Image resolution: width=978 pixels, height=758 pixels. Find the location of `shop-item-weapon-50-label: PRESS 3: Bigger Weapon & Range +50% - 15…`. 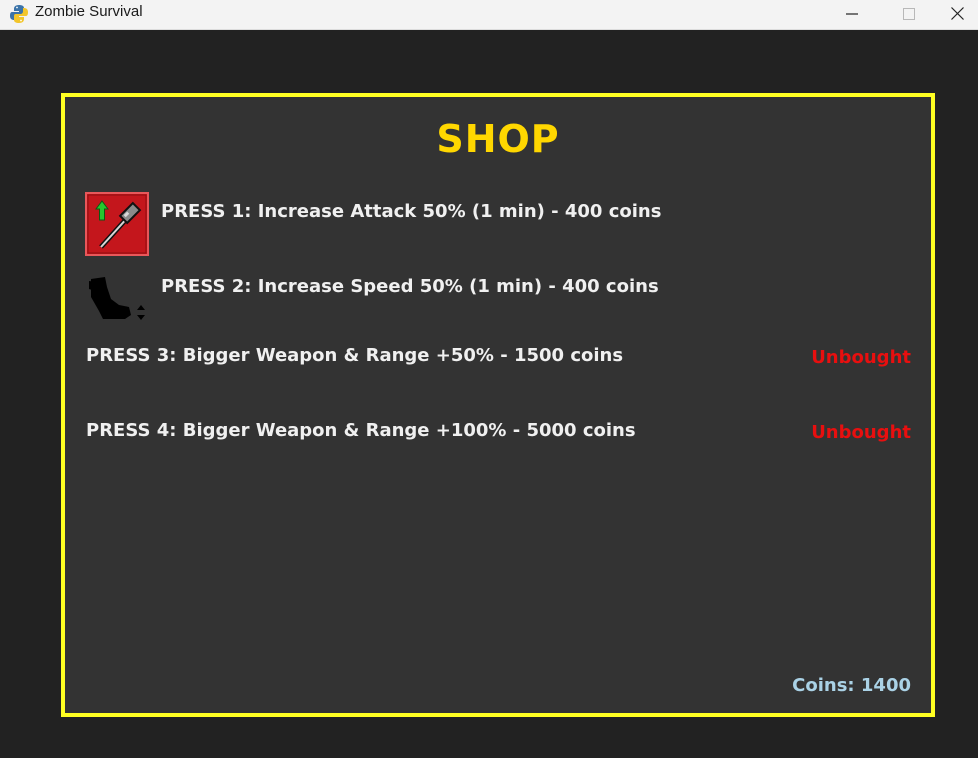

shop-item-weapon-50-label: PRESS 3: Bigger Weapon & Range +50% - 15… is located at coordinates (355, 355).